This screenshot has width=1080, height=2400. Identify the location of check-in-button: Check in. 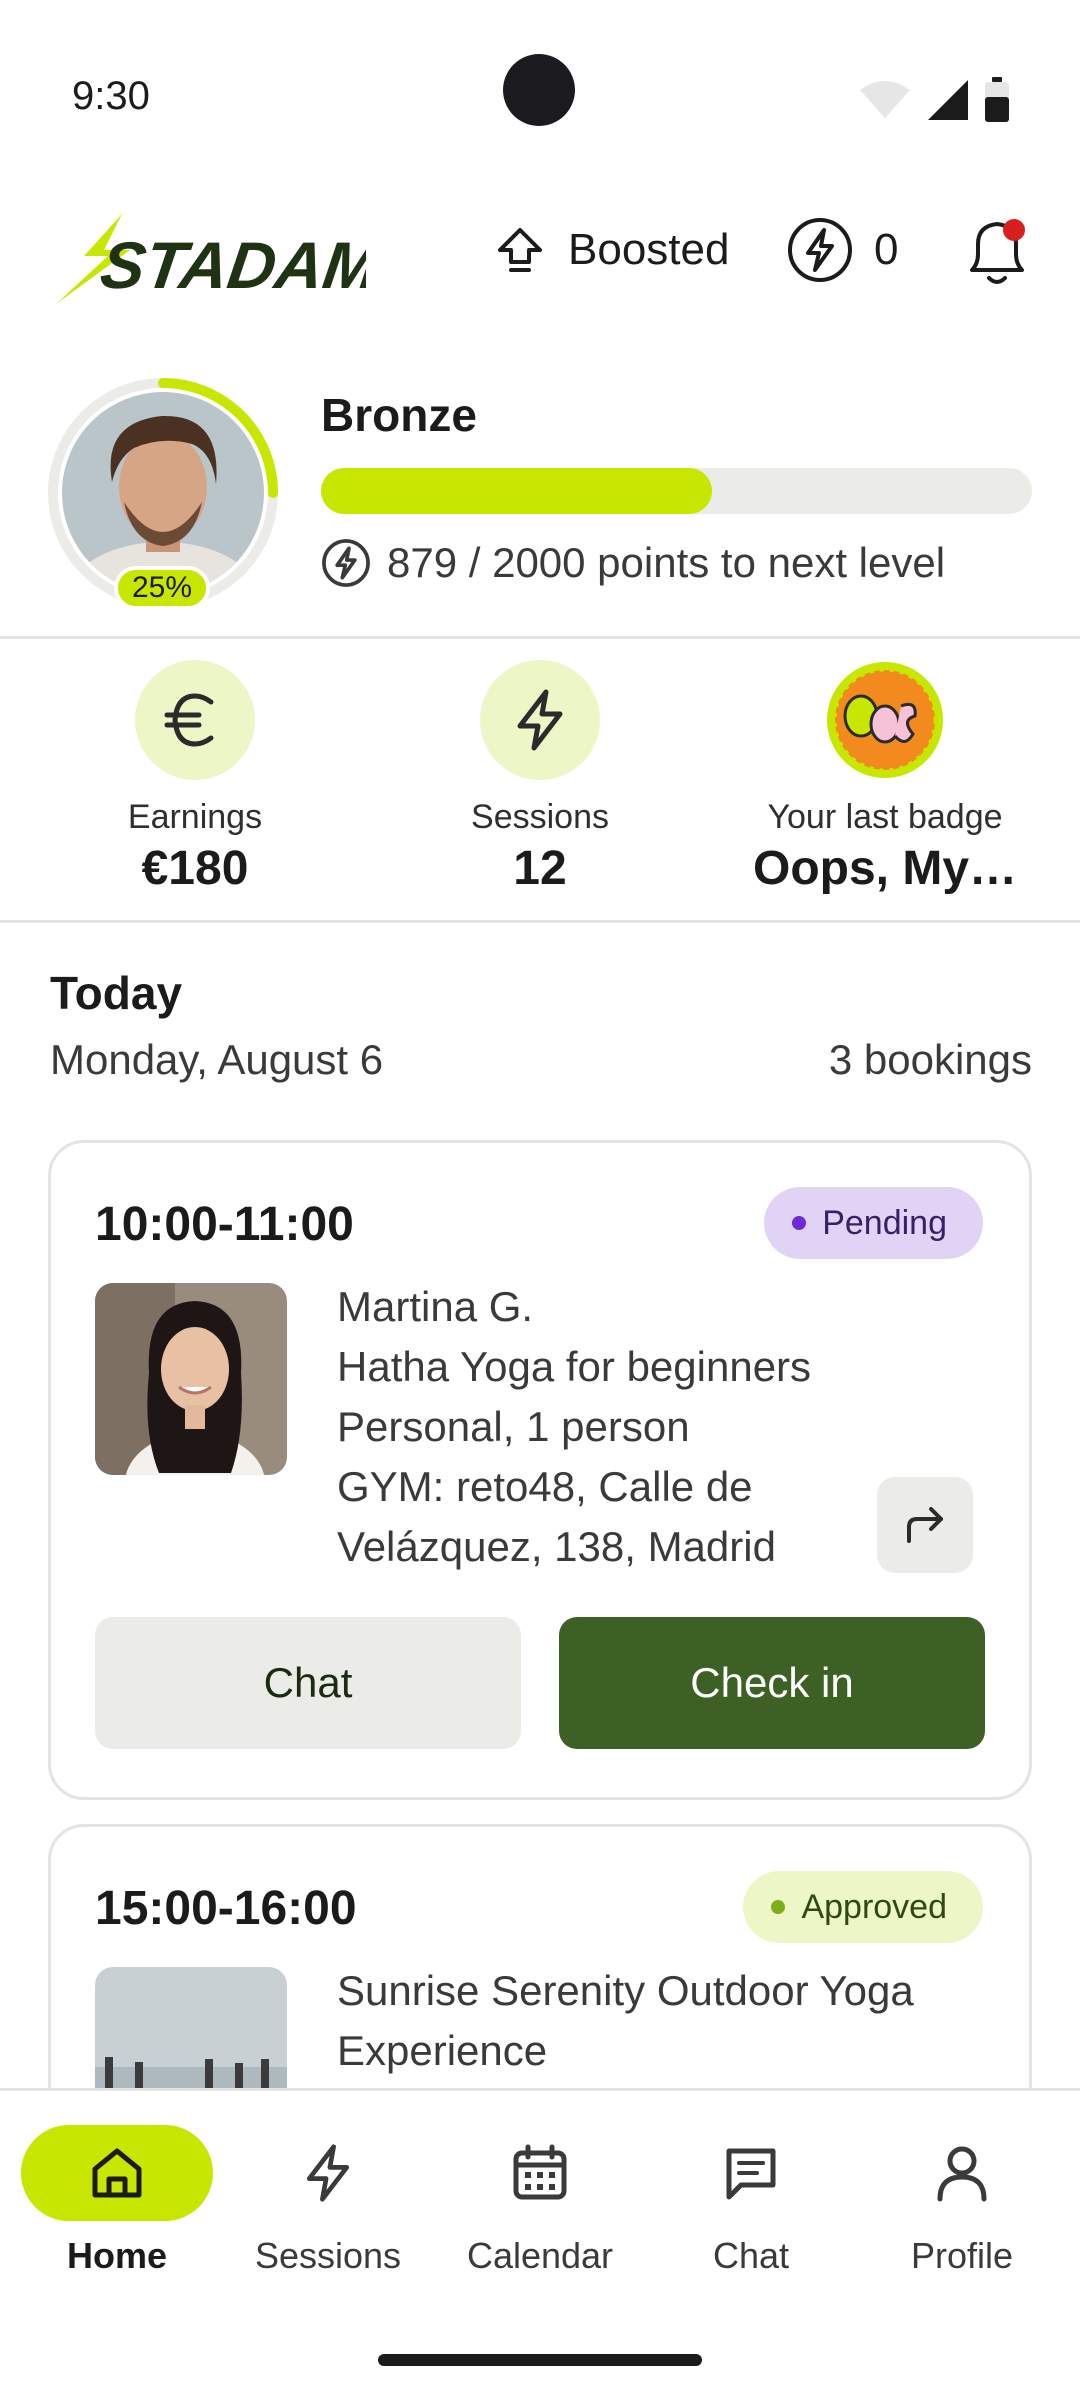
(772, 1683).